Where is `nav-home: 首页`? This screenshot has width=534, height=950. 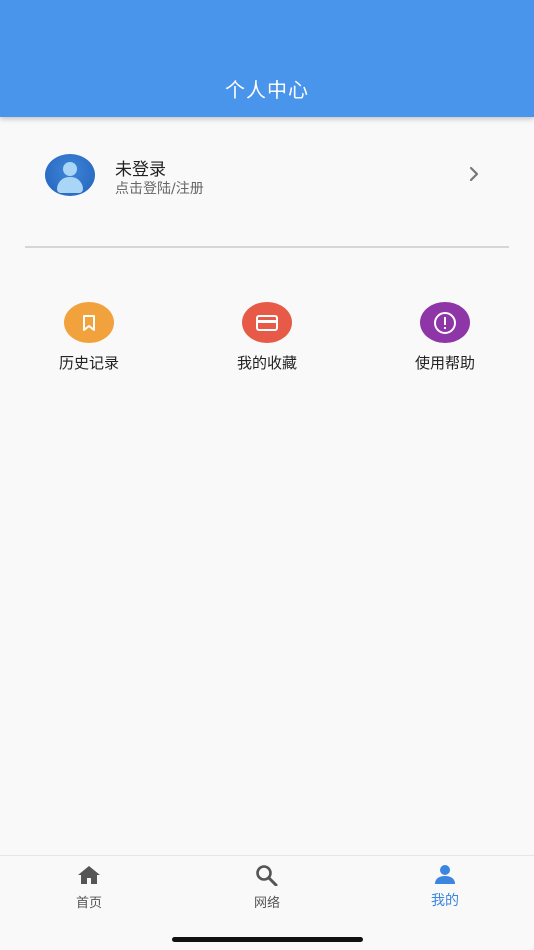 nav-home: 首页 is located at coordinates (89, 886).